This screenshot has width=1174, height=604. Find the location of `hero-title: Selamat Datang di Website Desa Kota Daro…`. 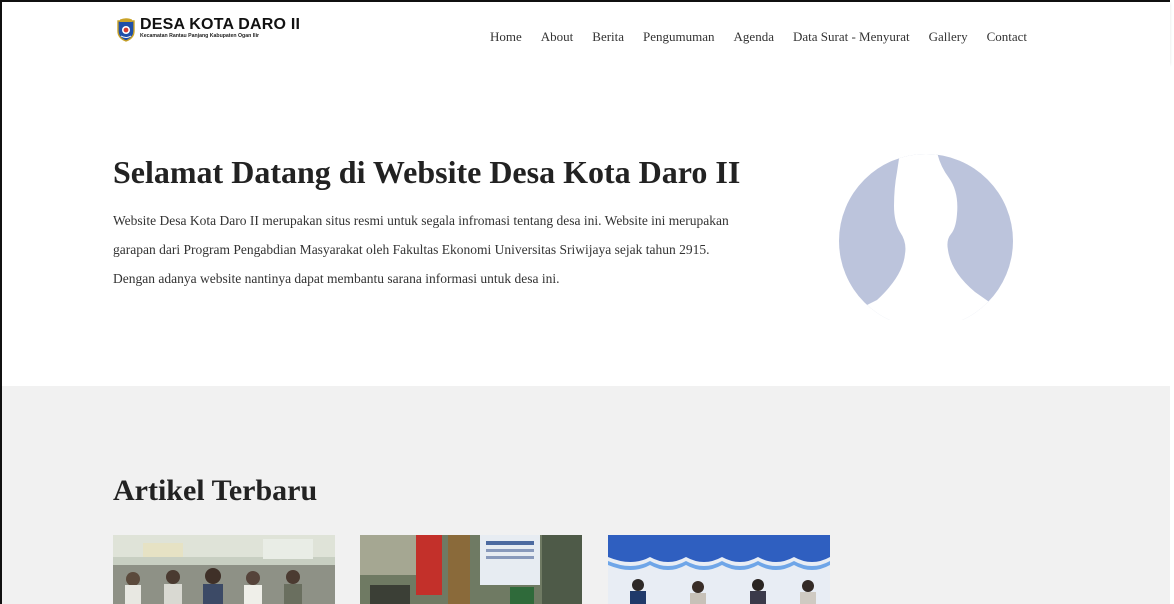

hero-title: Selamat Datang di Website Desa Kota Daro… is located at coordinates (427, 172).